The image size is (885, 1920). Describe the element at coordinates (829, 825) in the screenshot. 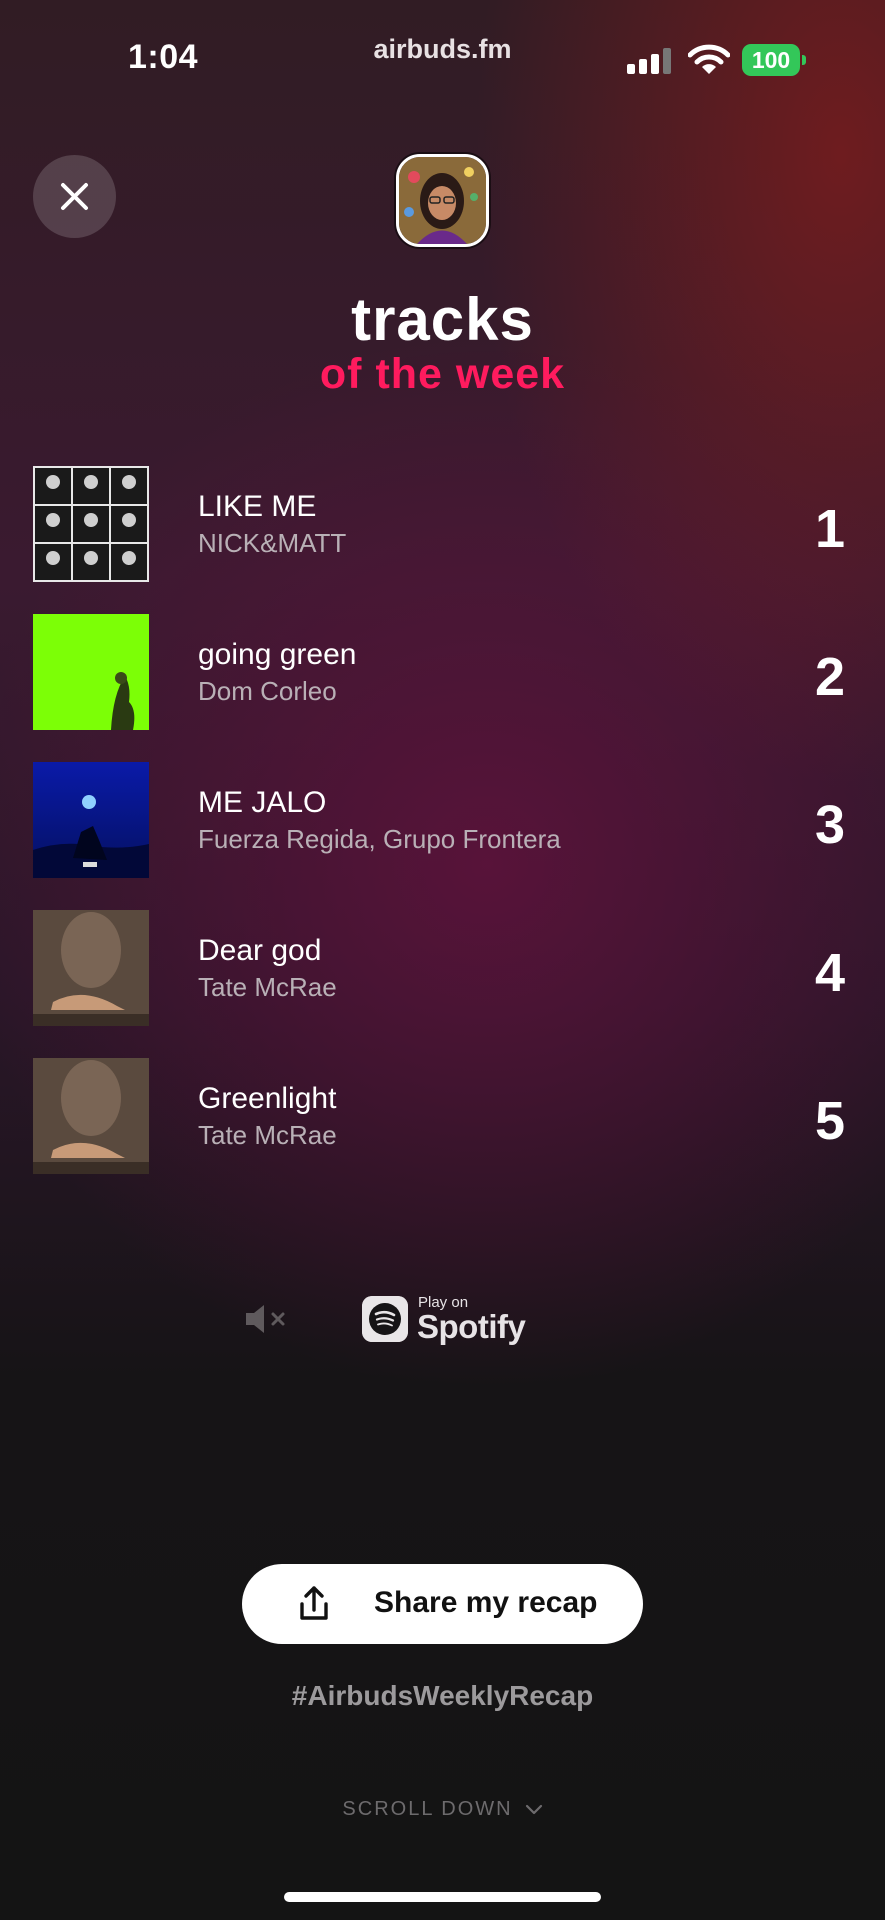

I see `track-rank: 3` at that location.